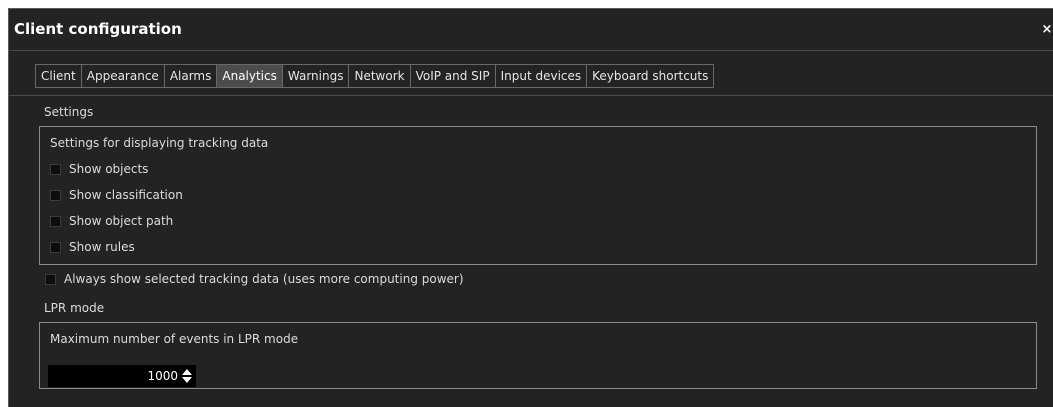  Describe the element at coordinates (122, 376) in the screenshot. I see `max-events-spinbox: 1000` at that location.